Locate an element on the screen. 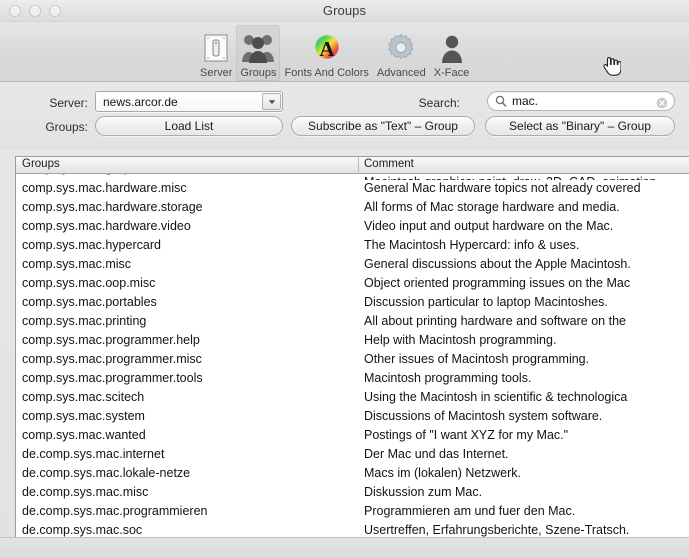  table-header: Groups Comment is located at coordinates (352, 165).